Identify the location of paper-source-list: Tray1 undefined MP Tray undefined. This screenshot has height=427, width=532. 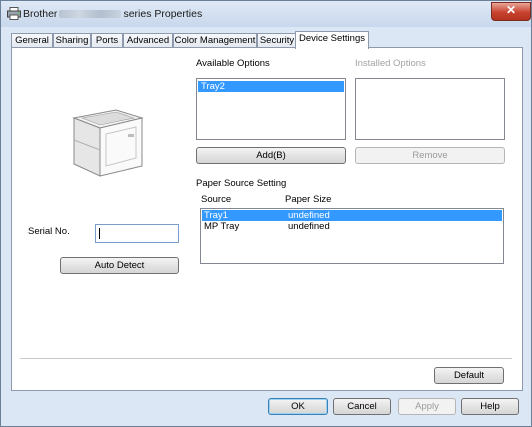
(352, 236).